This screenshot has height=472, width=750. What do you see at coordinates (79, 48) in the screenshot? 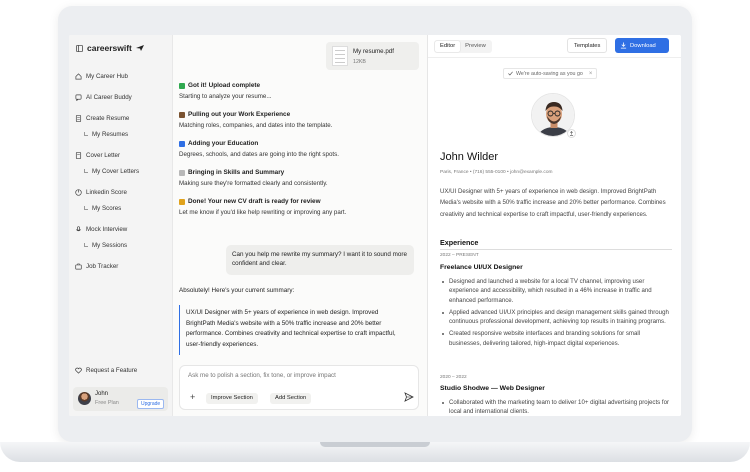
I see `sidebar-toggle-icon` at bounding box center [79, 48].